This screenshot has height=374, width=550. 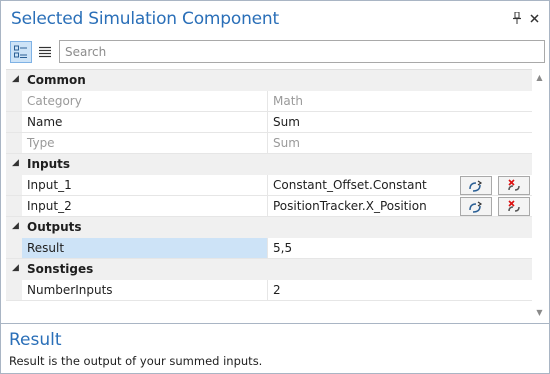 I want to click on title-bar: Selected Simulation Component, so click(x=275, y=18).